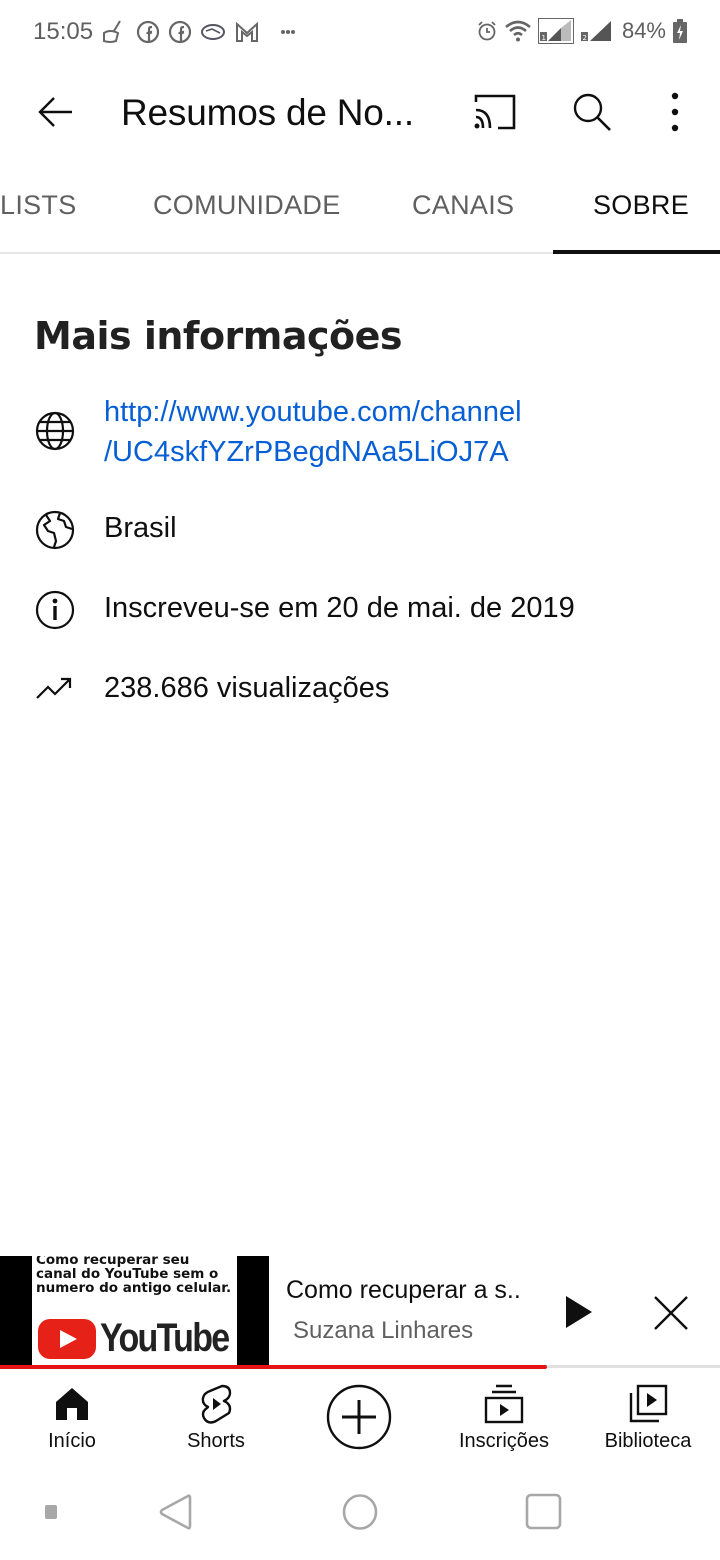 Image resolution: width=720 pixels, height=1560 pixels. Describe the element at coordinates (313, 412) in the screenshot. I see `channel-link-line1: http://www.youtube.com/channel` at that location.